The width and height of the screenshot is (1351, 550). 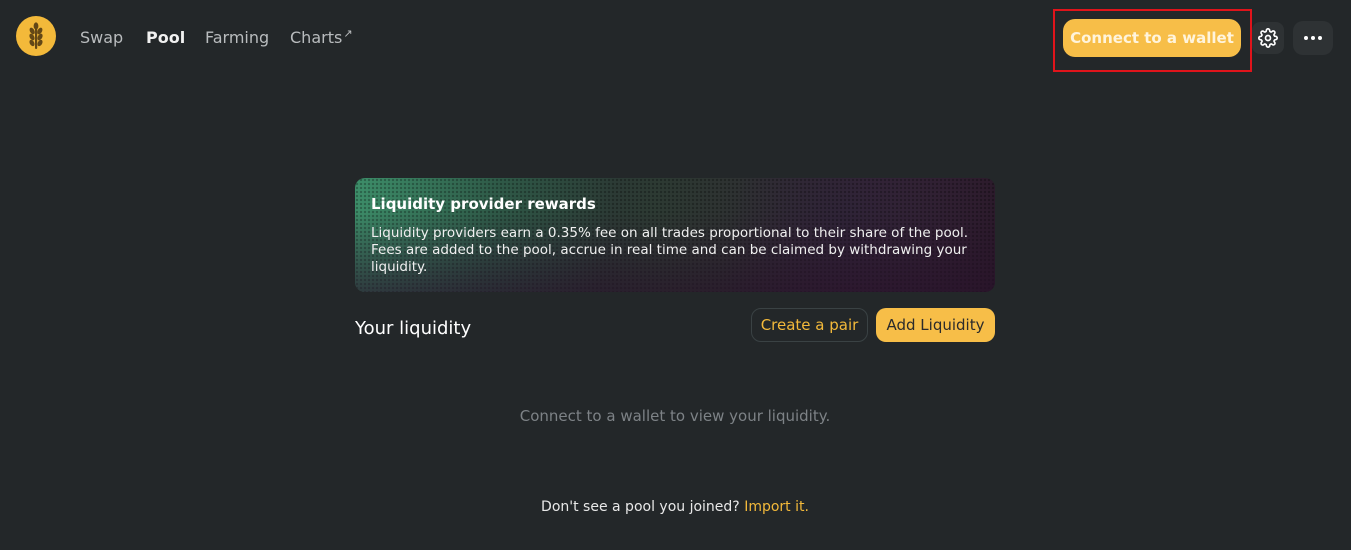 What do you see at coordinates (316, 37) in the screenshot?
I see `nav-charts-label: Charts` at bounding box center [316, 37].